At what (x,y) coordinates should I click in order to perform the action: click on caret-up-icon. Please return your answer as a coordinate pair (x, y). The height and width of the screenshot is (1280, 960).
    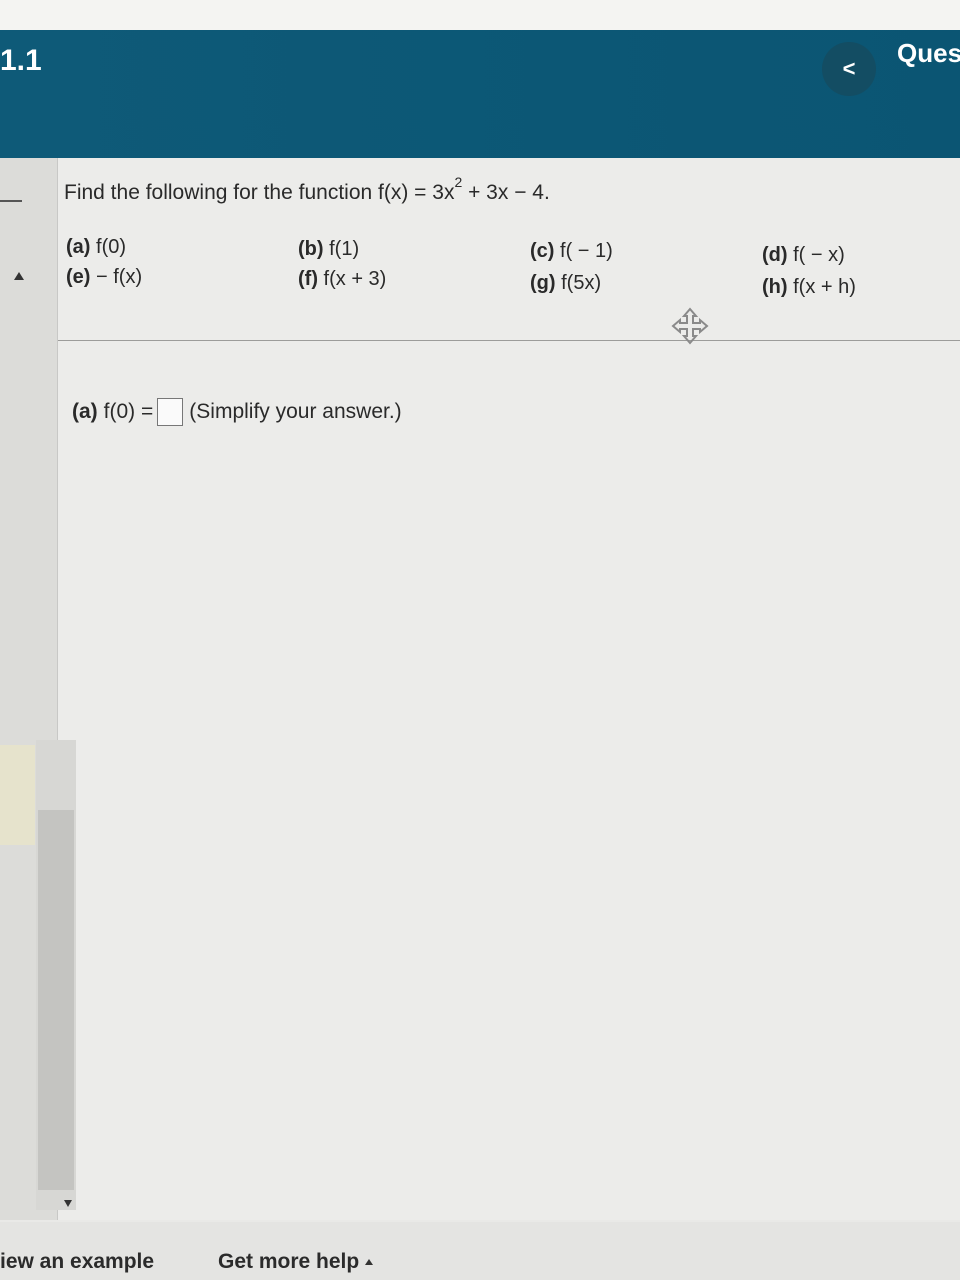
    Looking at the image, I should click on (369, 1262).